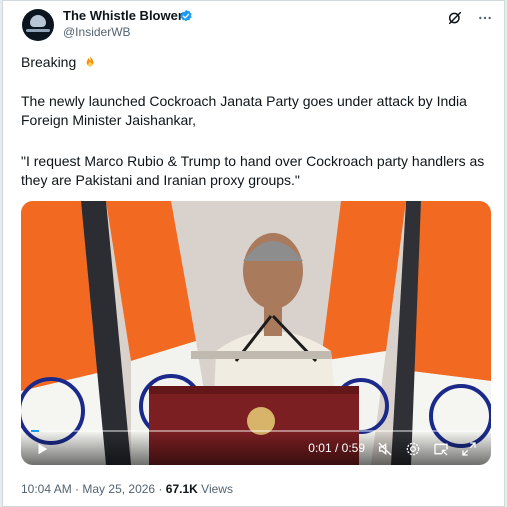 The height and width of the screenshot is (507, 507). I want to click on fire-icon, so click(90, 61).